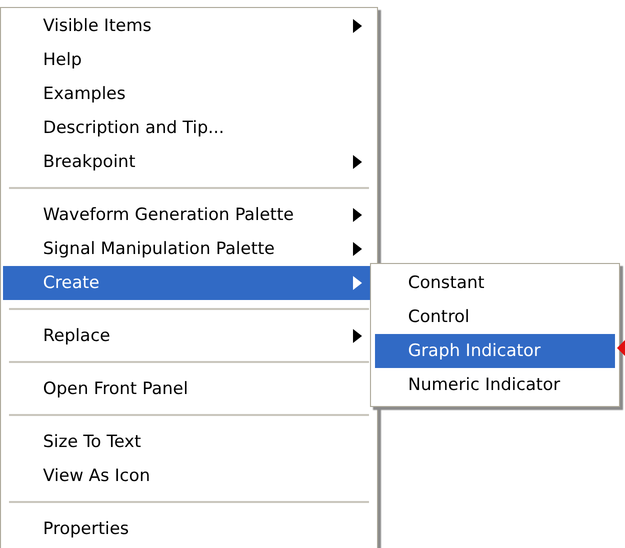  I want to click on arrow-icon, so click(621, 348).